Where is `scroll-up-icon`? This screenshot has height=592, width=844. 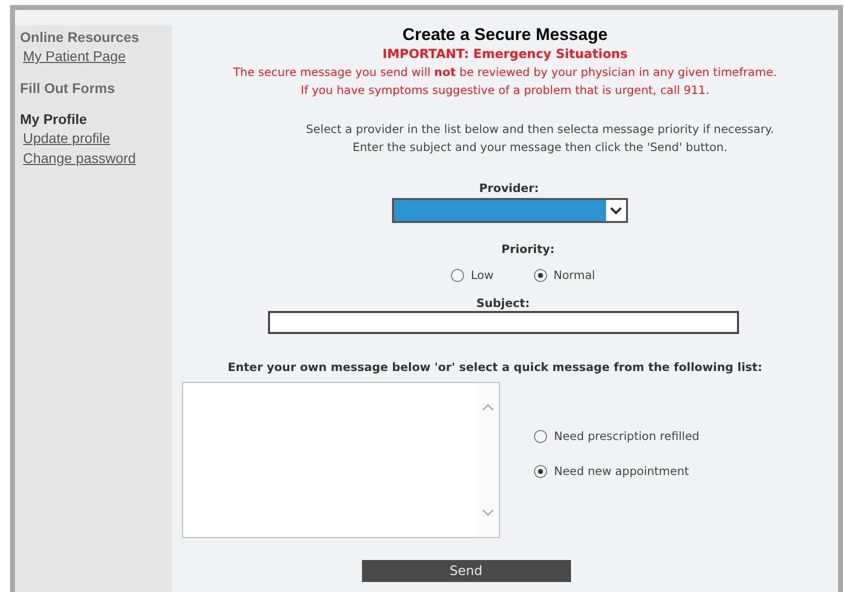
scroll-up-icon is located at coordinates (488, 407).